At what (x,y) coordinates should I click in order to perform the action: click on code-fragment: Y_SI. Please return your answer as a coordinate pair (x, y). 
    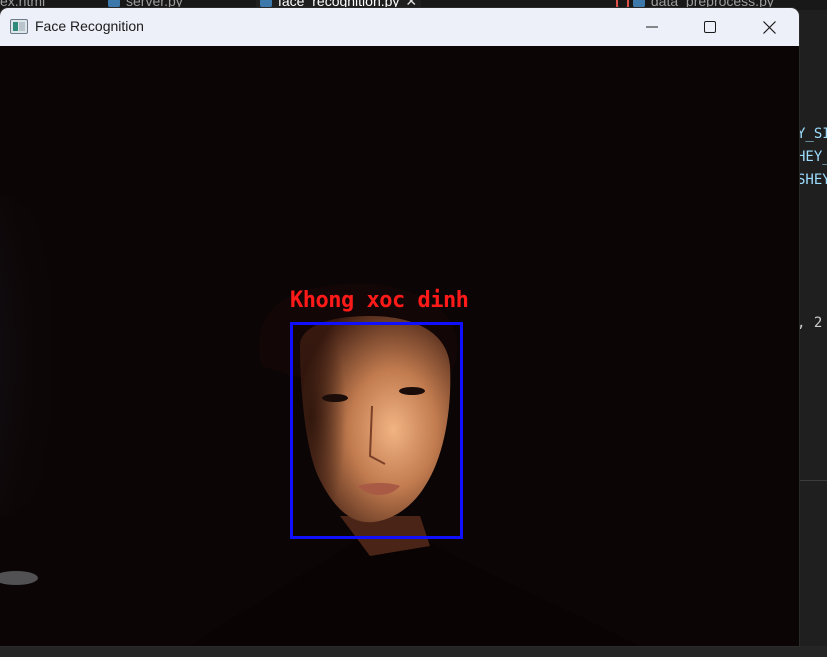
    Looking at the image, I should click on (812, 134).